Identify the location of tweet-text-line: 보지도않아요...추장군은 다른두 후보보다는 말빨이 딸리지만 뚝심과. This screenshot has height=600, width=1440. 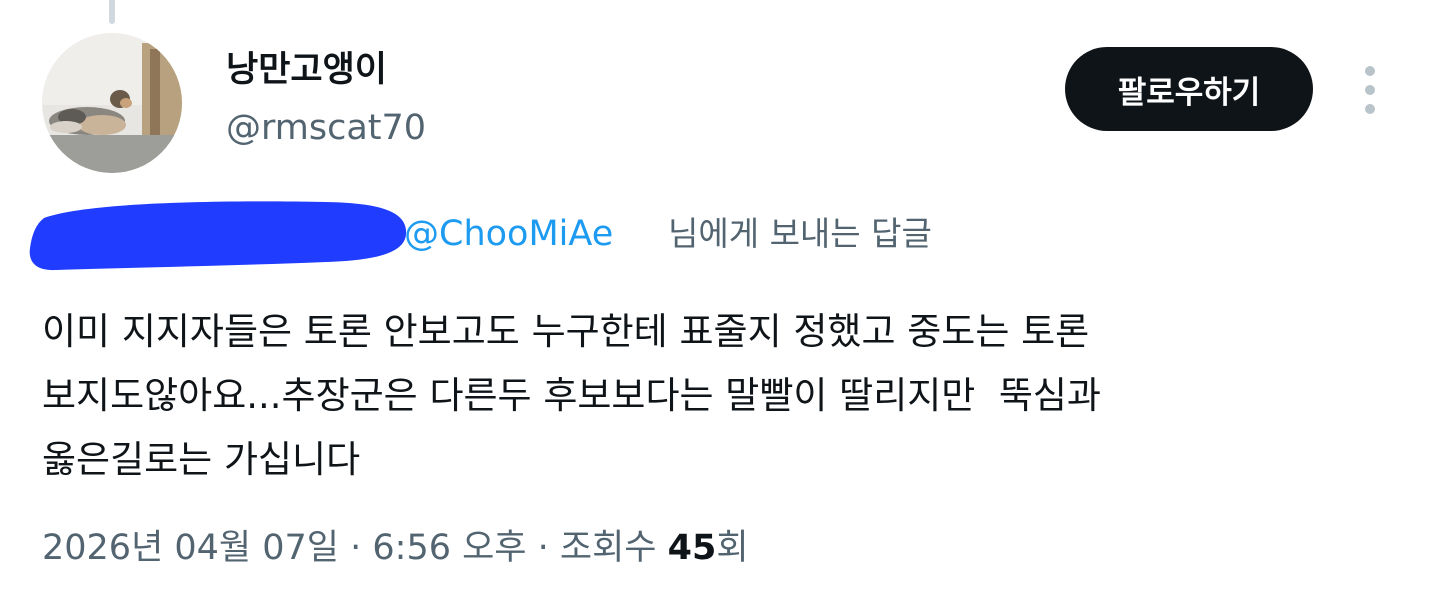
(571, 395).